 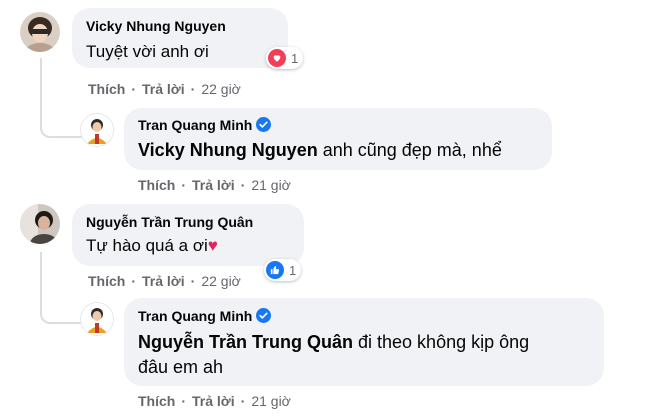 I want to click on comment-text-body: Tự hào quá a ơi, so click(x=147, y=245).